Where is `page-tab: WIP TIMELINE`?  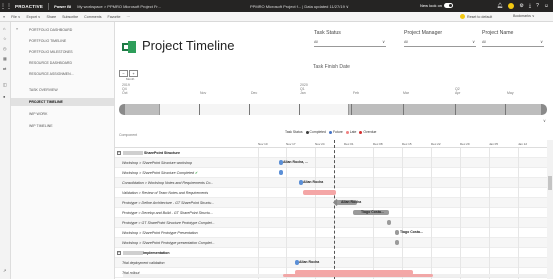
page-tab: WIP TIMELINE is located at coordinates (41, 126).